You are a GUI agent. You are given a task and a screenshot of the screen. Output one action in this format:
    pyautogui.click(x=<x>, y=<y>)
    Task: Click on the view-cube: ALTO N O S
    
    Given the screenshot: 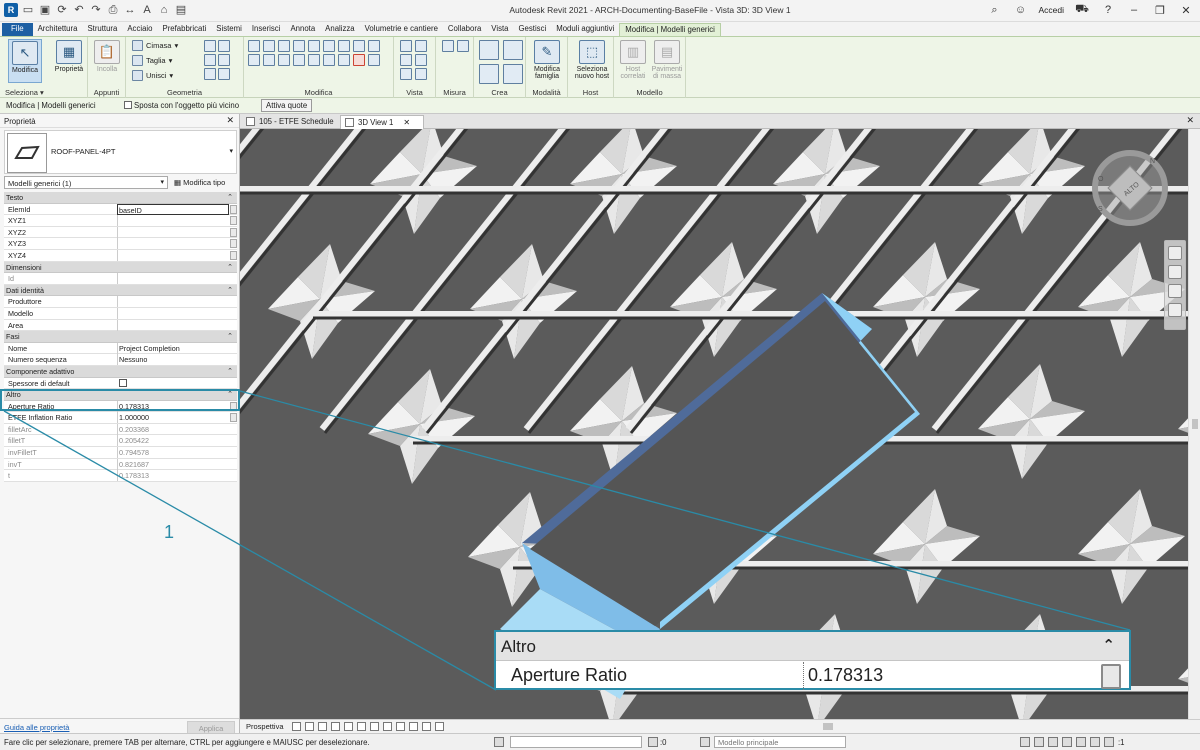 What is the action you would take?
    pyautogui.click(x=1130, y=188)
    